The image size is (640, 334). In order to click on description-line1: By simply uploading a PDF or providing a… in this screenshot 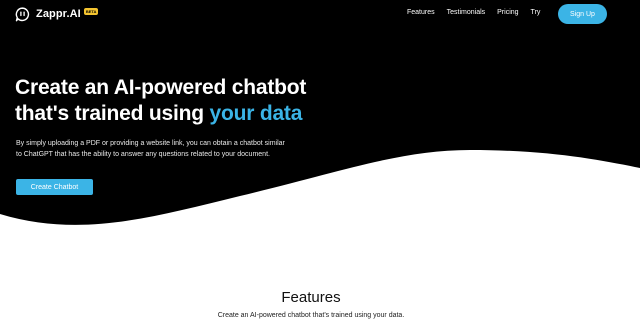, I will do `click(150, 143)`.